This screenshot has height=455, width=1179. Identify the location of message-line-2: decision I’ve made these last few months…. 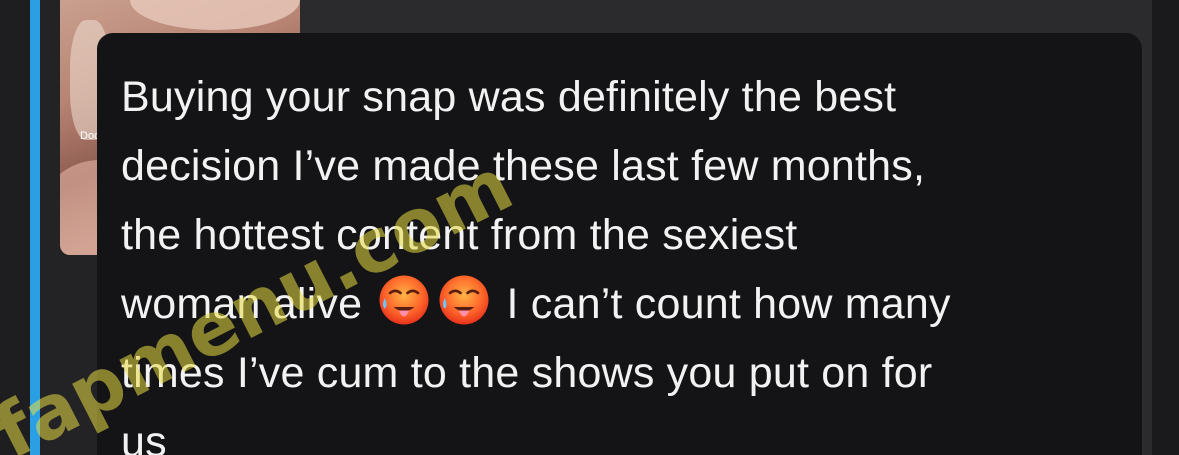
(523, 166).